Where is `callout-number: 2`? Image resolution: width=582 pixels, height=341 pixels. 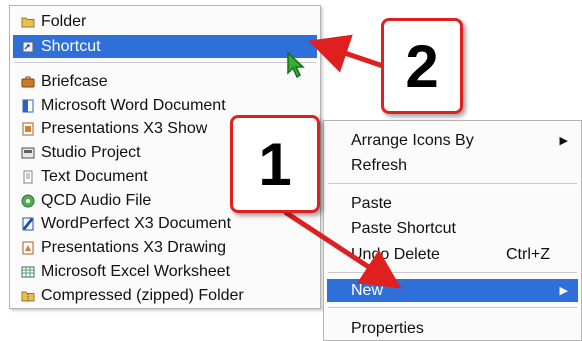 callout-number: 2 is located at coordinates (422, 66).